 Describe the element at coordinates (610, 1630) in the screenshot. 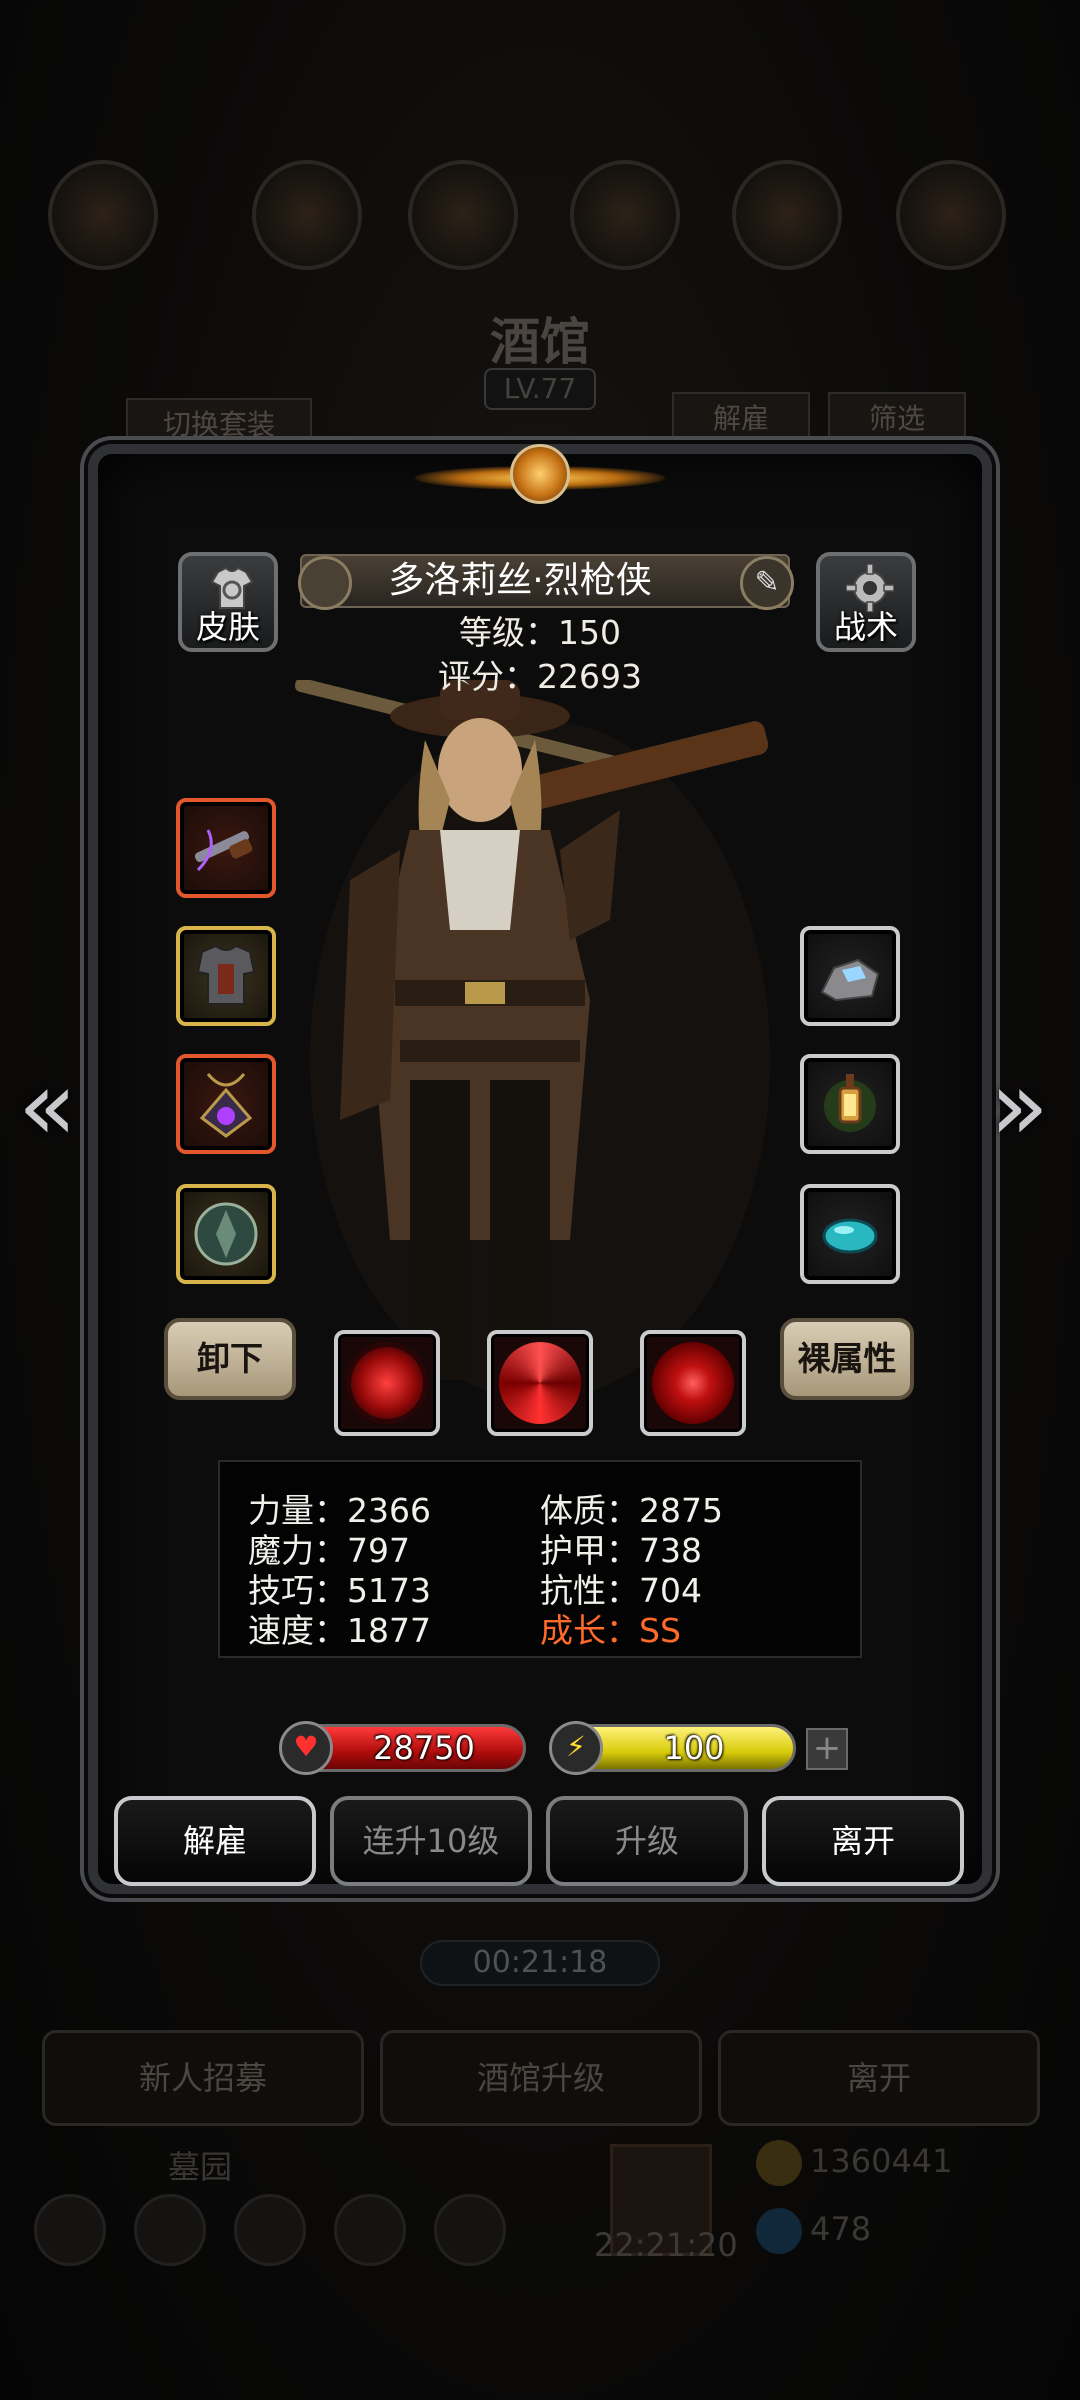

I see `stat-growth: 成长：SS` at that location.